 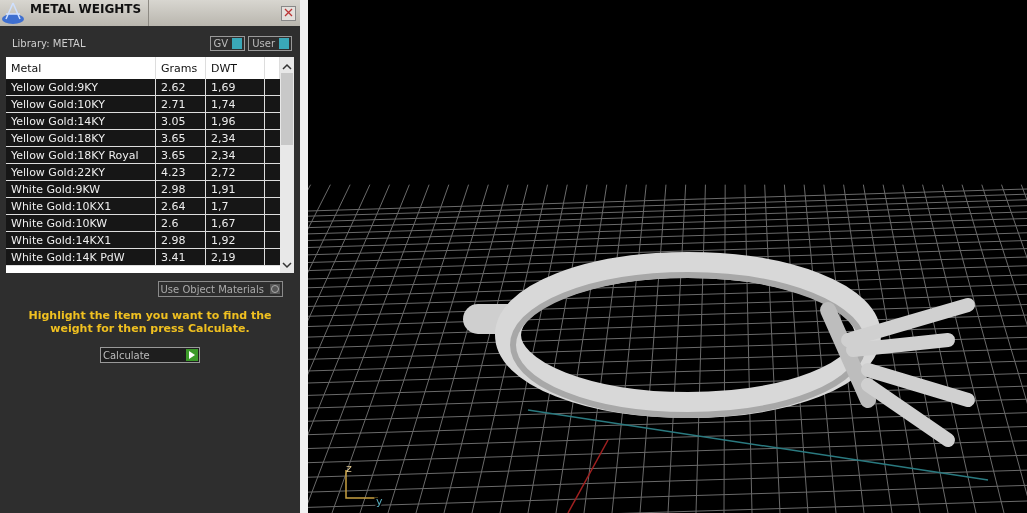 What do you see at coordinates (74, 13) in the screenshot?
I see `panel-title: METAL WEIGHTS` at bounding box center [74, 13].